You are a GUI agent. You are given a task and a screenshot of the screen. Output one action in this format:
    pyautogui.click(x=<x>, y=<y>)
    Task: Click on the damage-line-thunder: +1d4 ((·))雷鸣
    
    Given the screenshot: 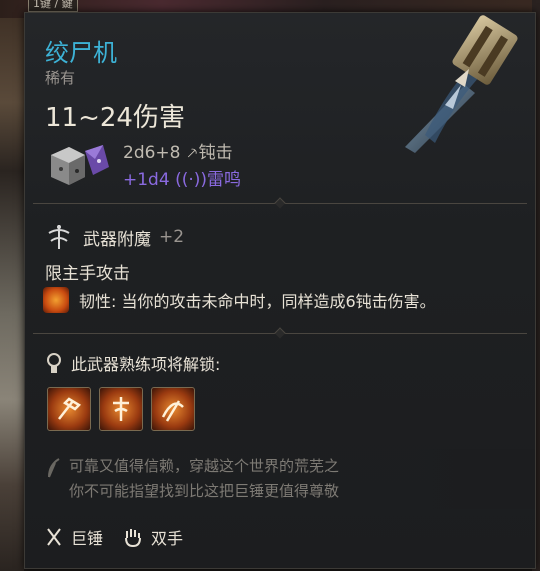 What is the action you would take?
    pyautogui.click(x=182, y=177)
    